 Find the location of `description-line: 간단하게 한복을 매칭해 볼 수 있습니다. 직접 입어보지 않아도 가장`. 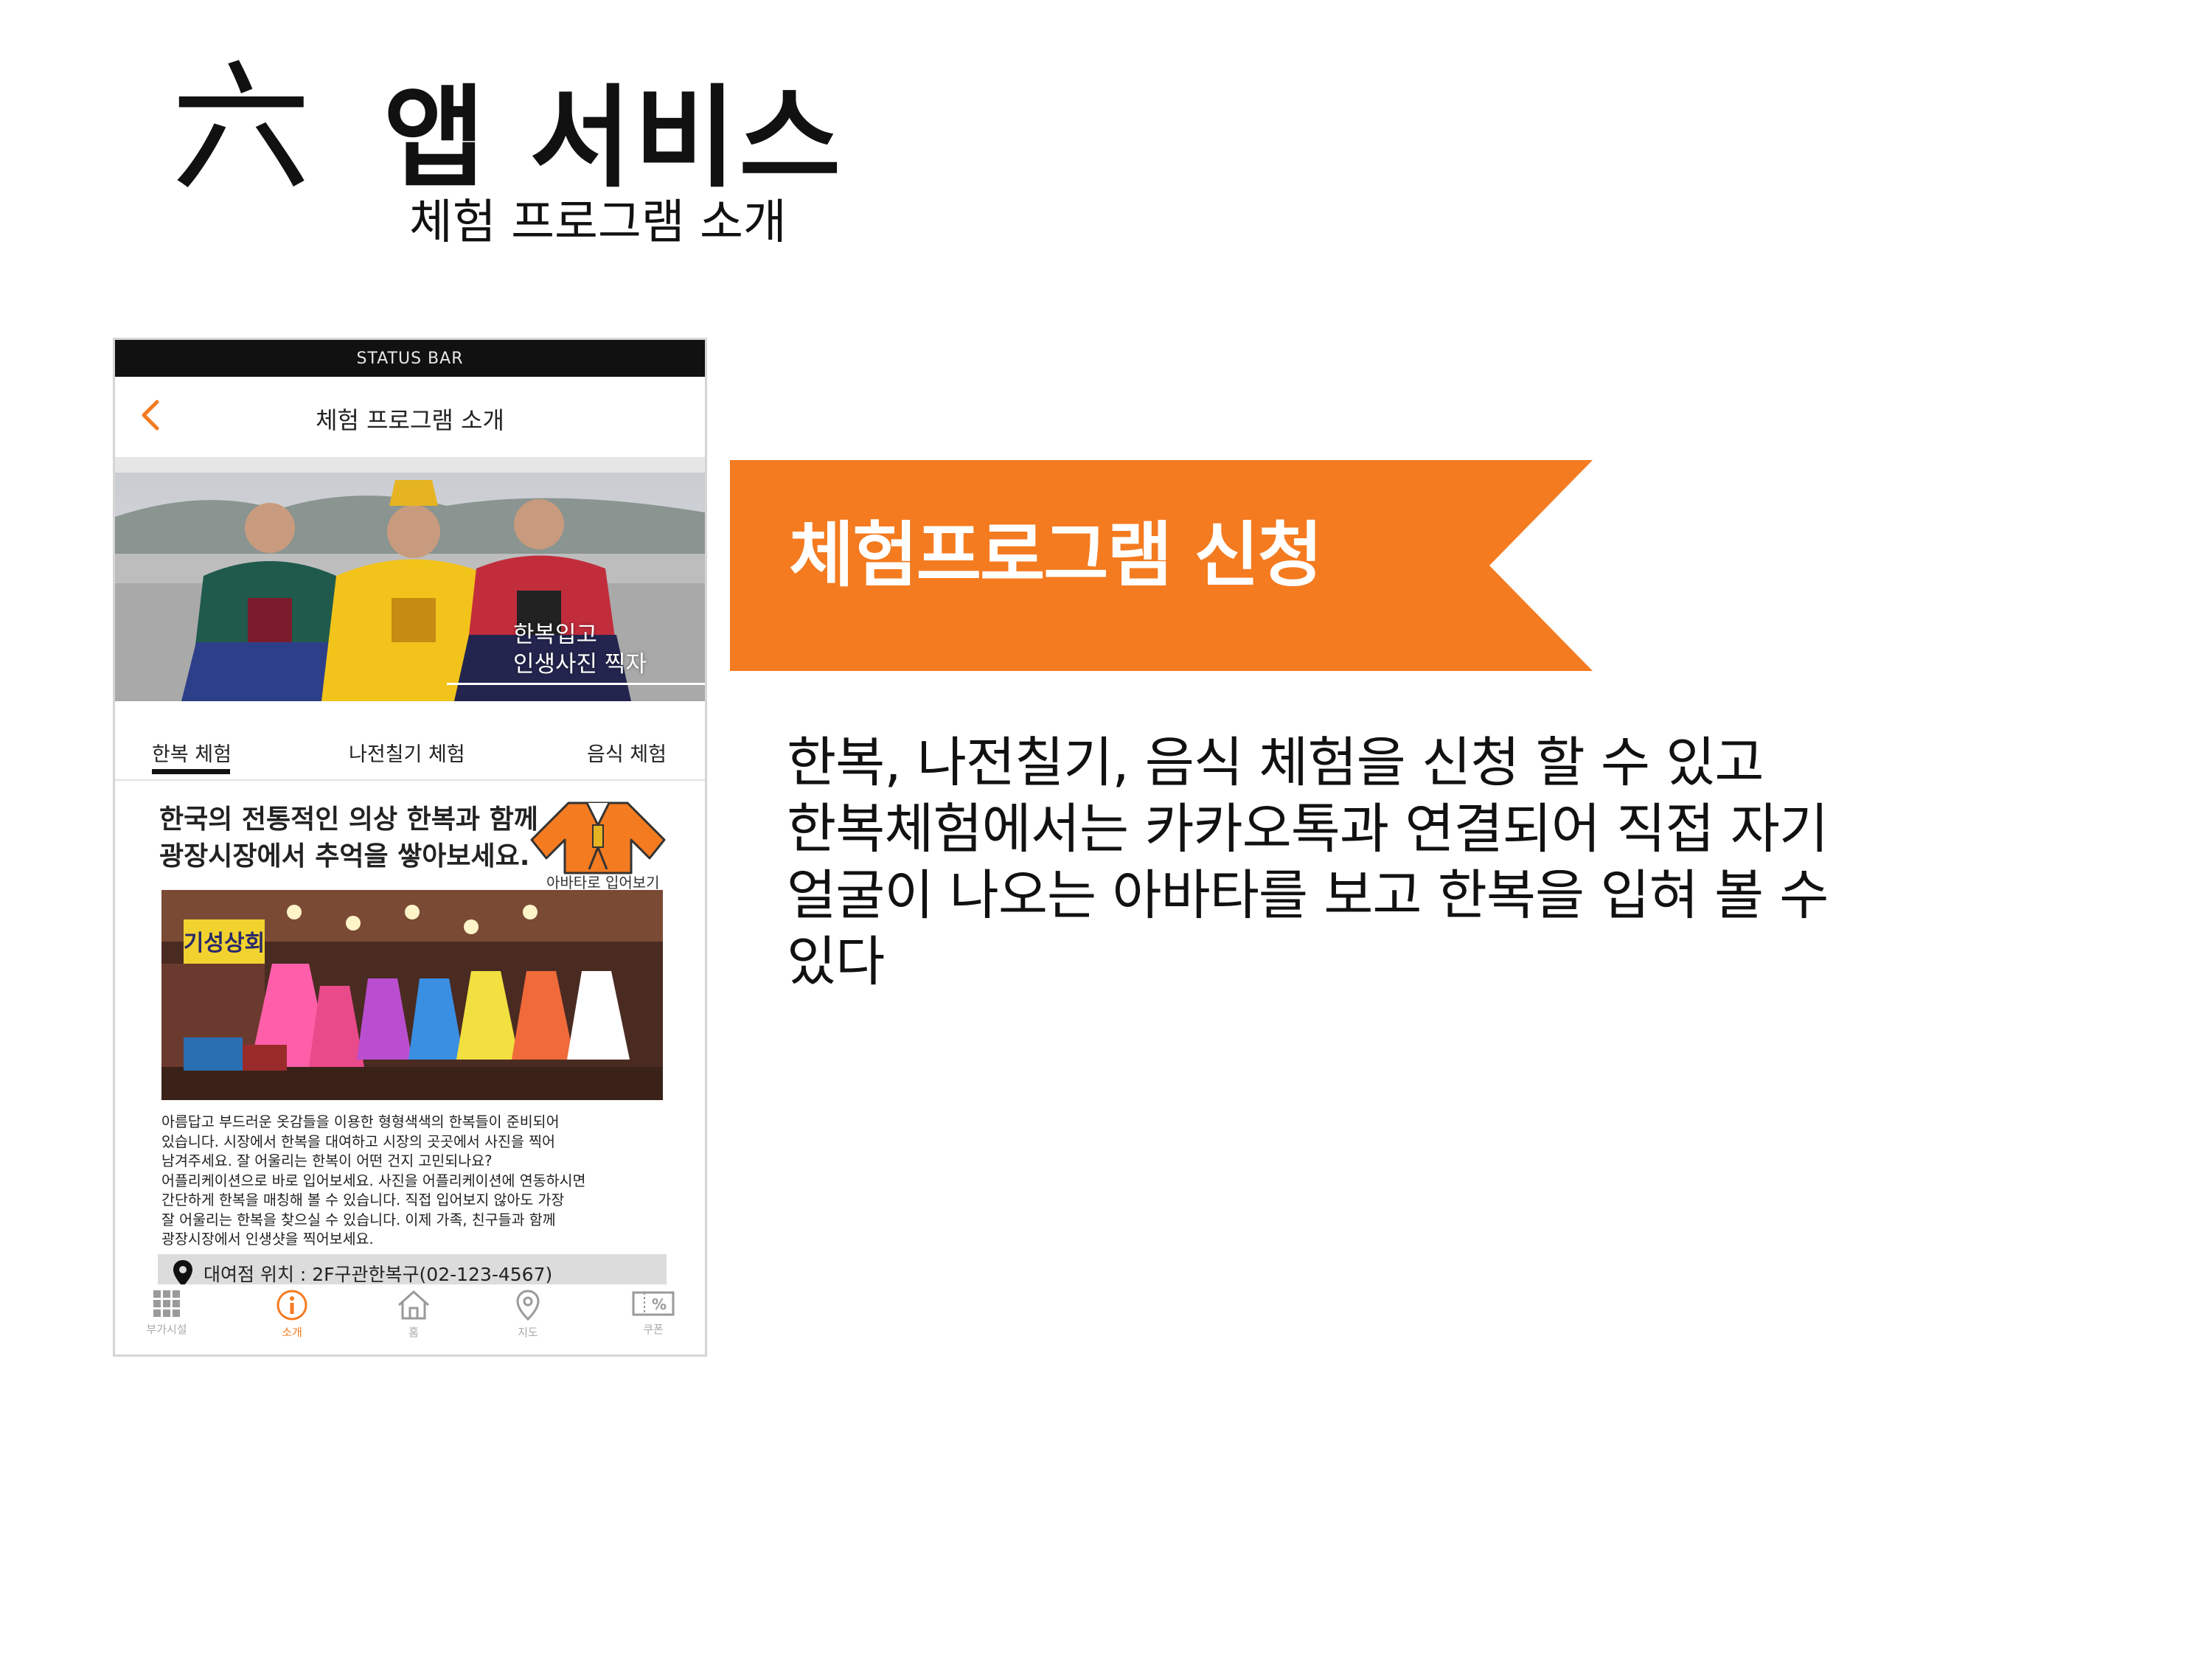

description-line: 간단하게 한복을 매칭해 볼 수 있습니다. 직접 입어보지 않아도 가장 is located at coordinates (363, 1200).